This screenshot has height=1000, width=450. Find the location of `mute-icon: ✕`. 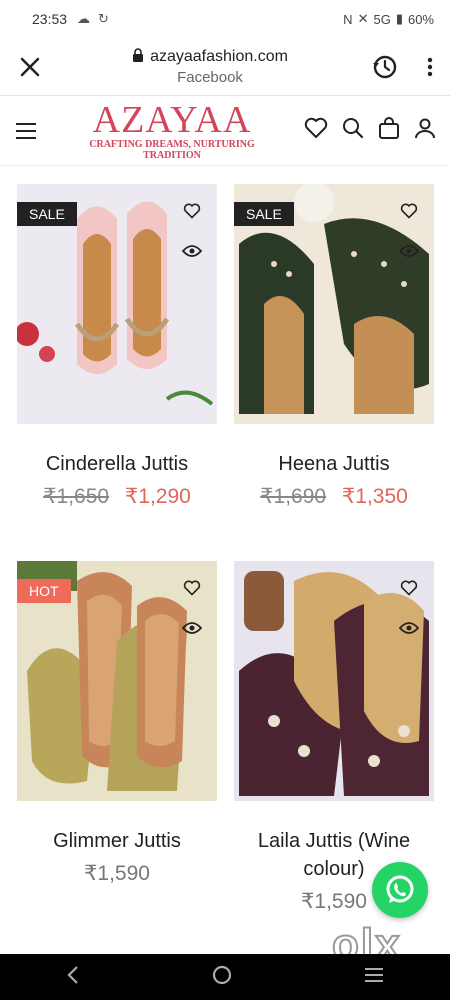

mute-icon: ✕ is located at coordinates (363, 18).